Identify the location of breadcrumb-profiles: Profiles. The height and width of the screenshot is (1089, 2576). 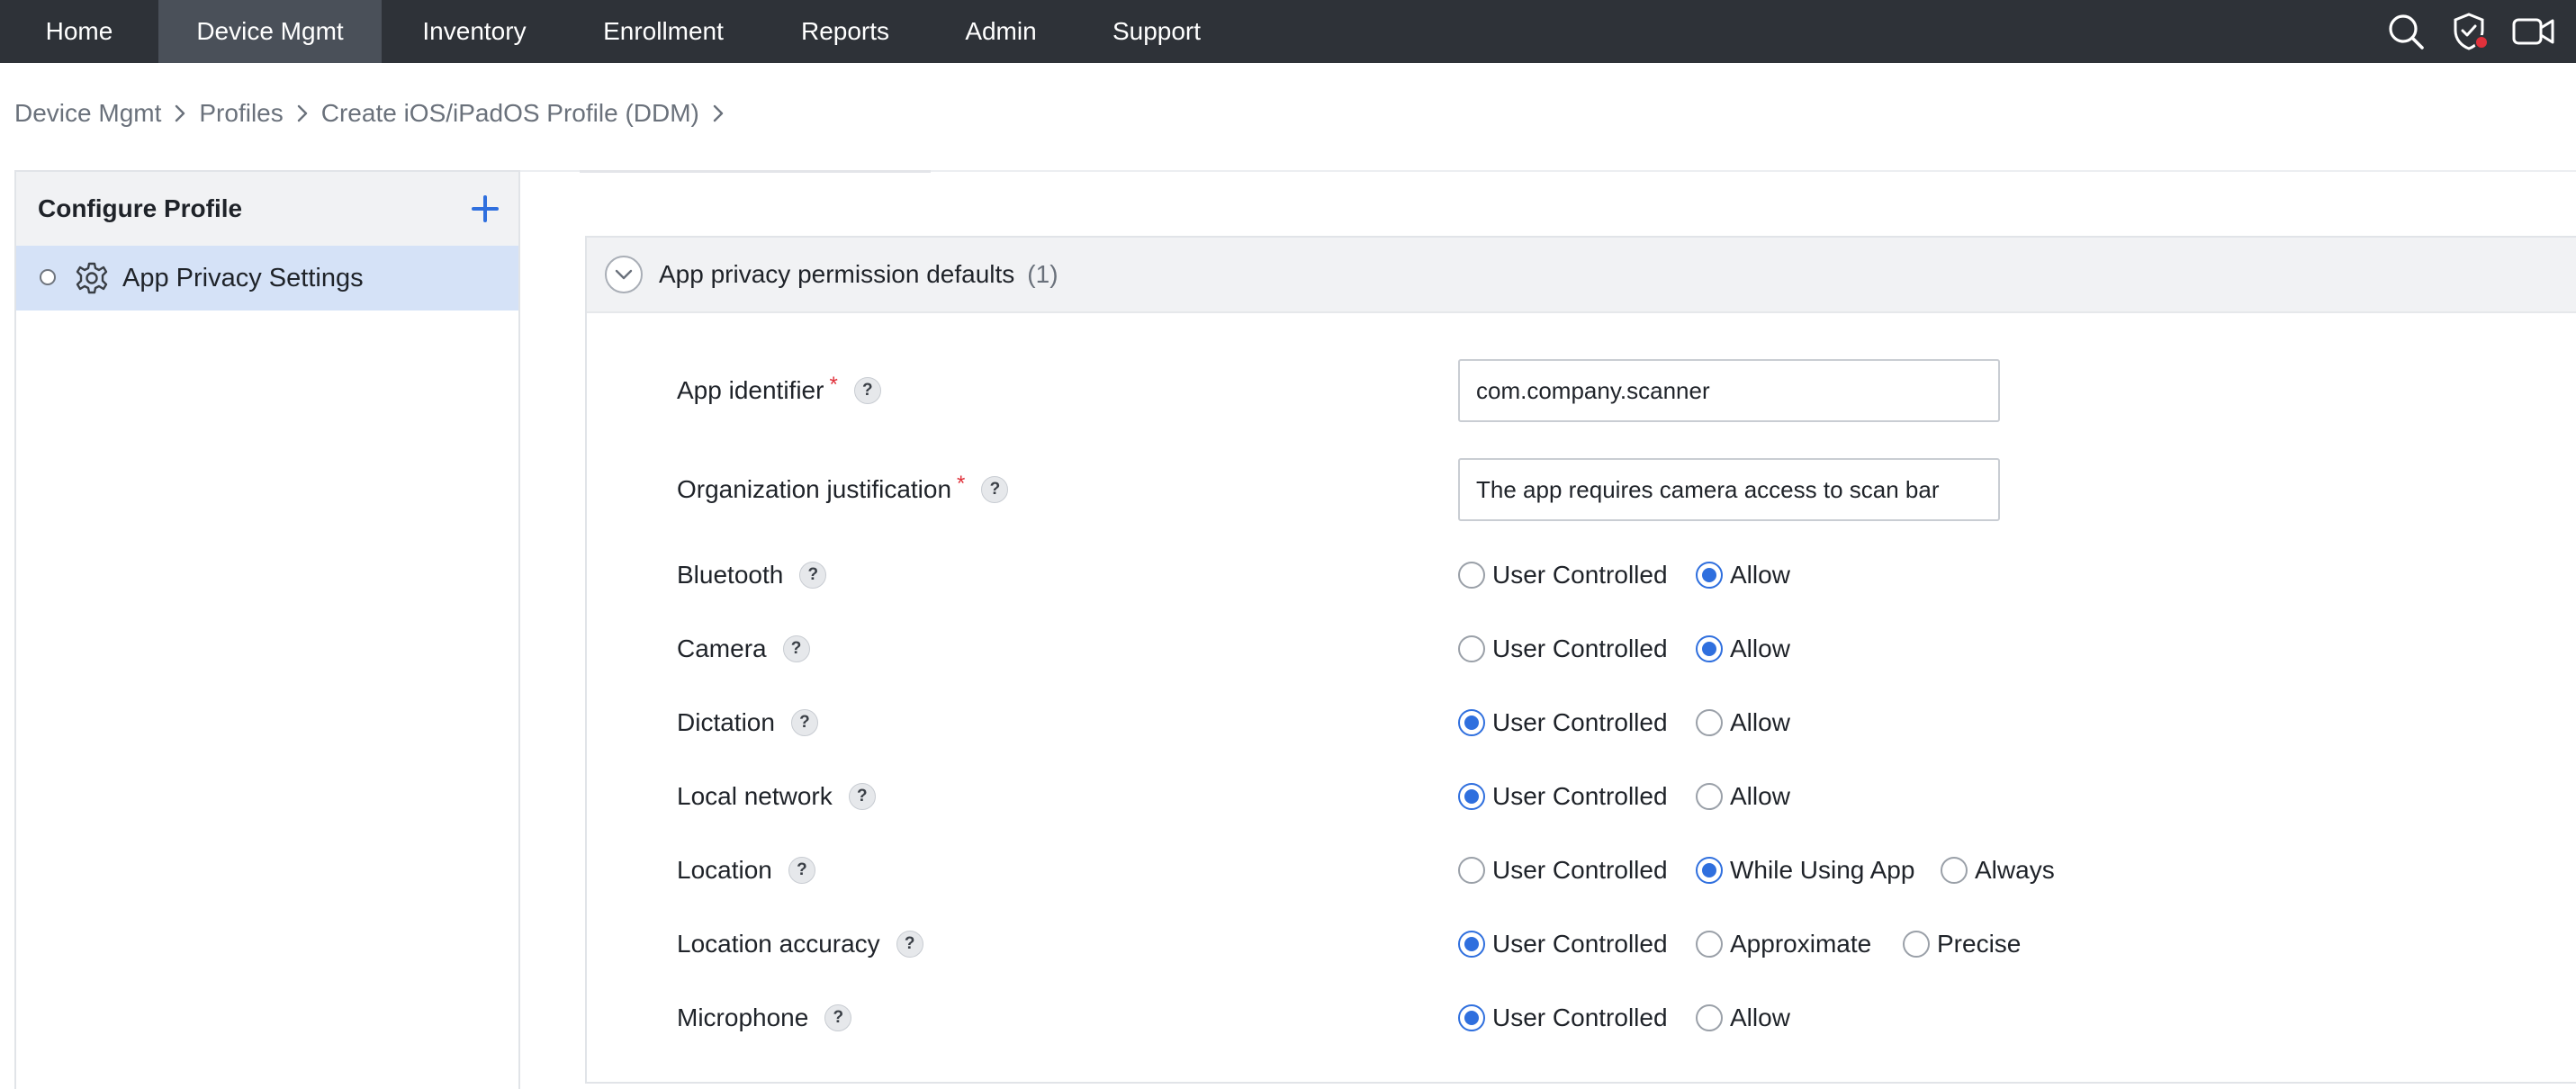
(241, 113).